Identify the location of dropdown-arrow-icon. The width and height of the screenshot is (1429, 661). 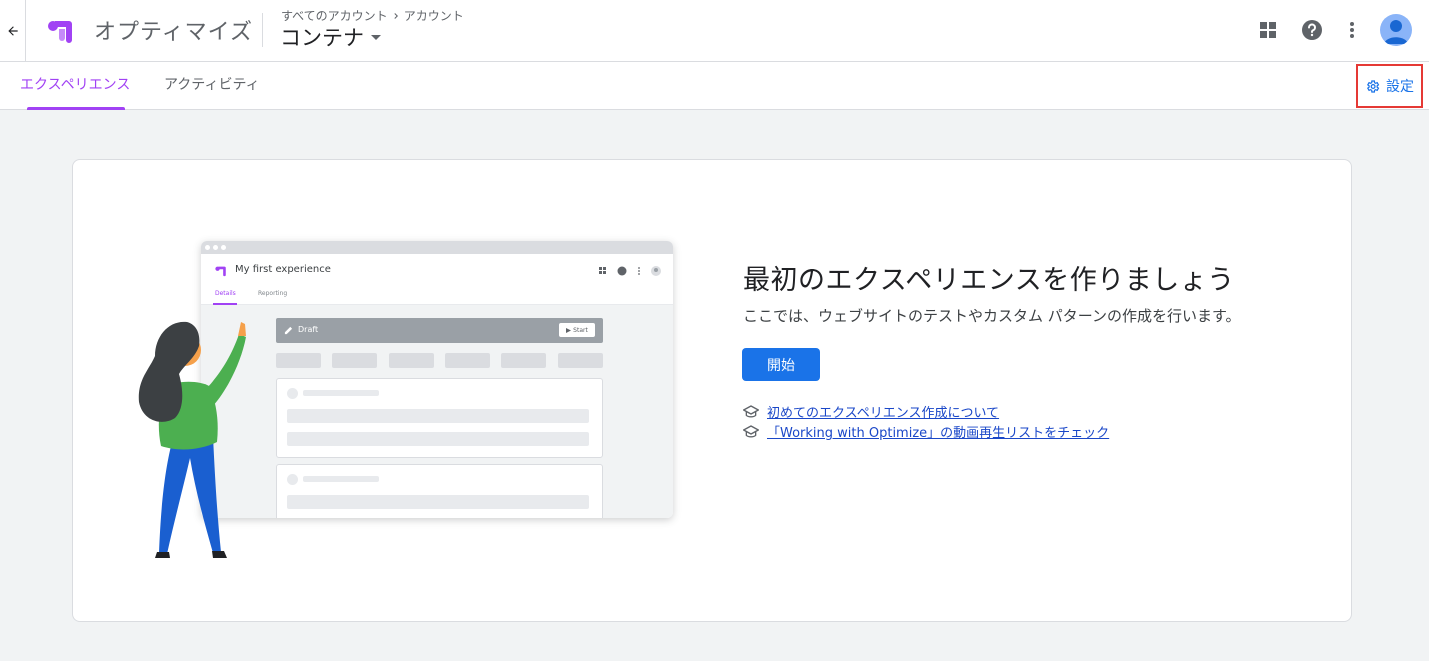
(376, 37).